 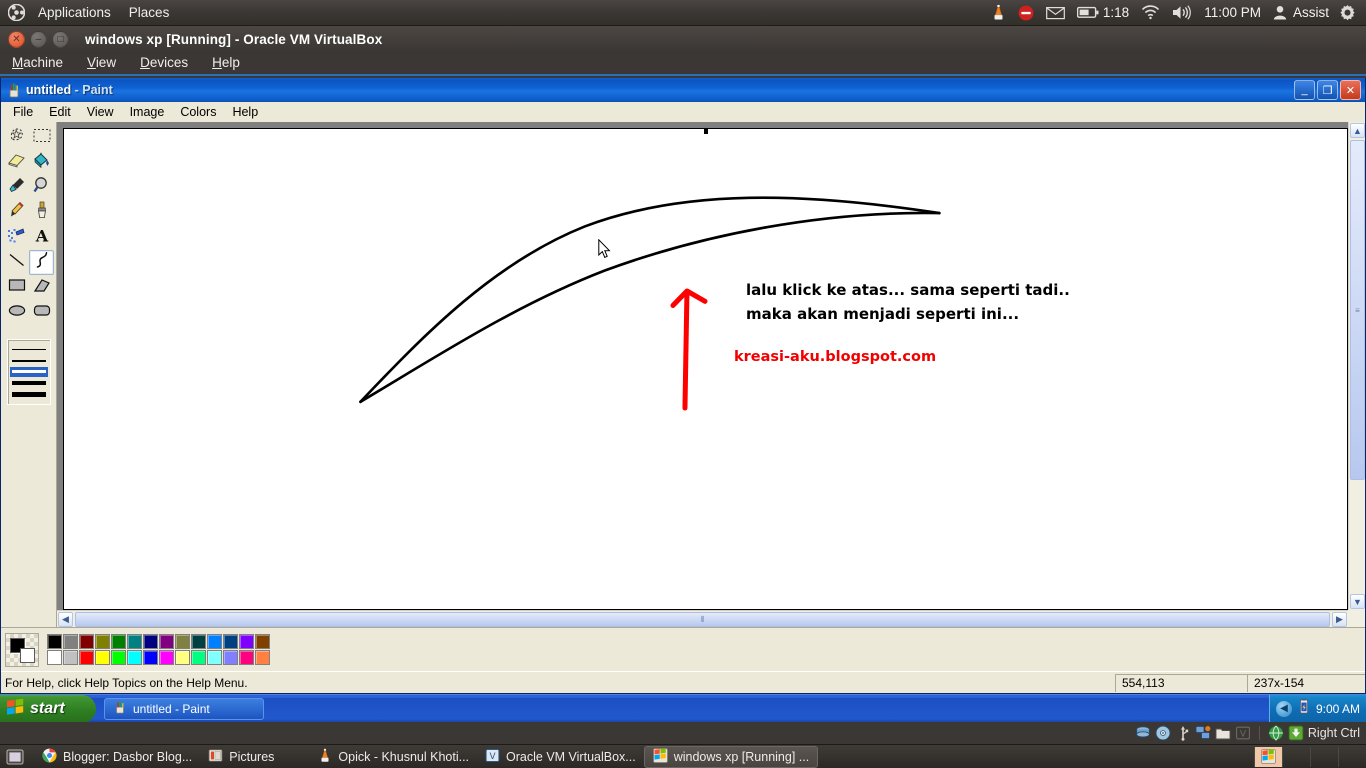 I want to click on pencil-tool, so click(x=16, y=212).